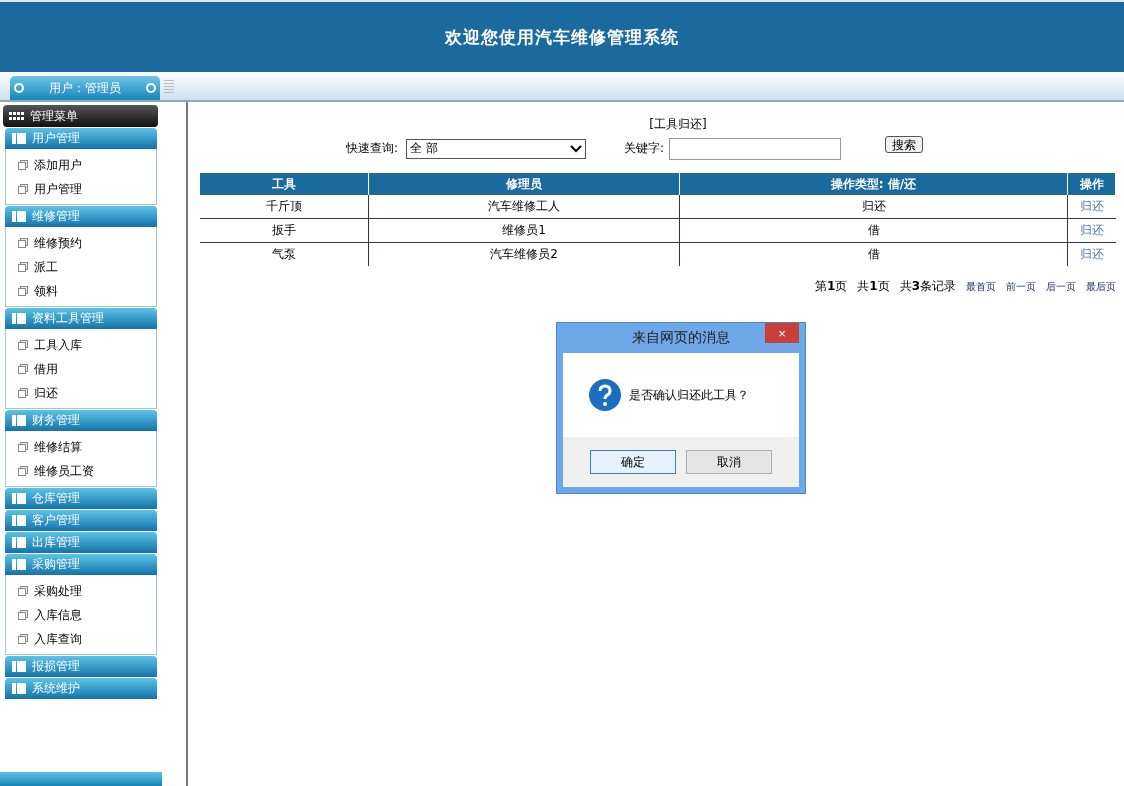 Image resolution: width=1124 pixels, height=786 pixels. What do you see at coordinates (873, 184) in the screenshot?
I see `column-header: 操作类型: 借/还` at bounding box center [873, 184].